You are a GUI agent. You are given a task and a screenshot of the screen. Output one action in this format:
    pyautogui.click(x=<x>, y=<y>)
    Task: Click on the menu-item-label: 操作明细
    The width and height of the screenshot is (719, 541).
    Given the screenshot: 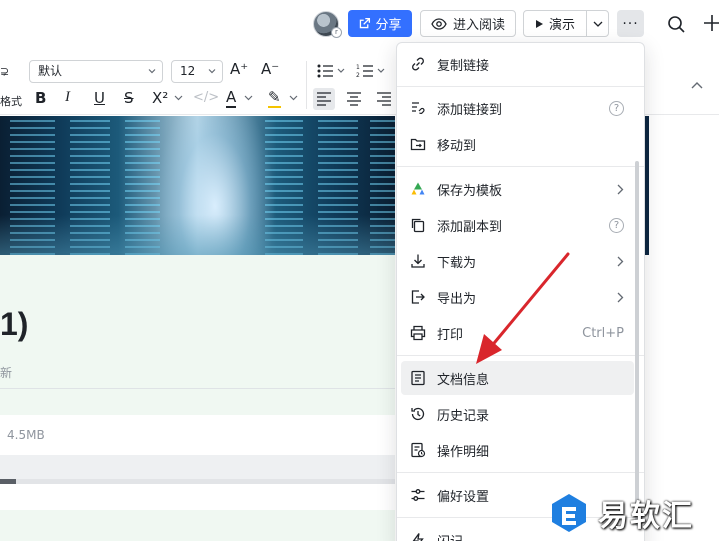 What is the action you would take?
    pyautogui.click(x=463, y=452)
    